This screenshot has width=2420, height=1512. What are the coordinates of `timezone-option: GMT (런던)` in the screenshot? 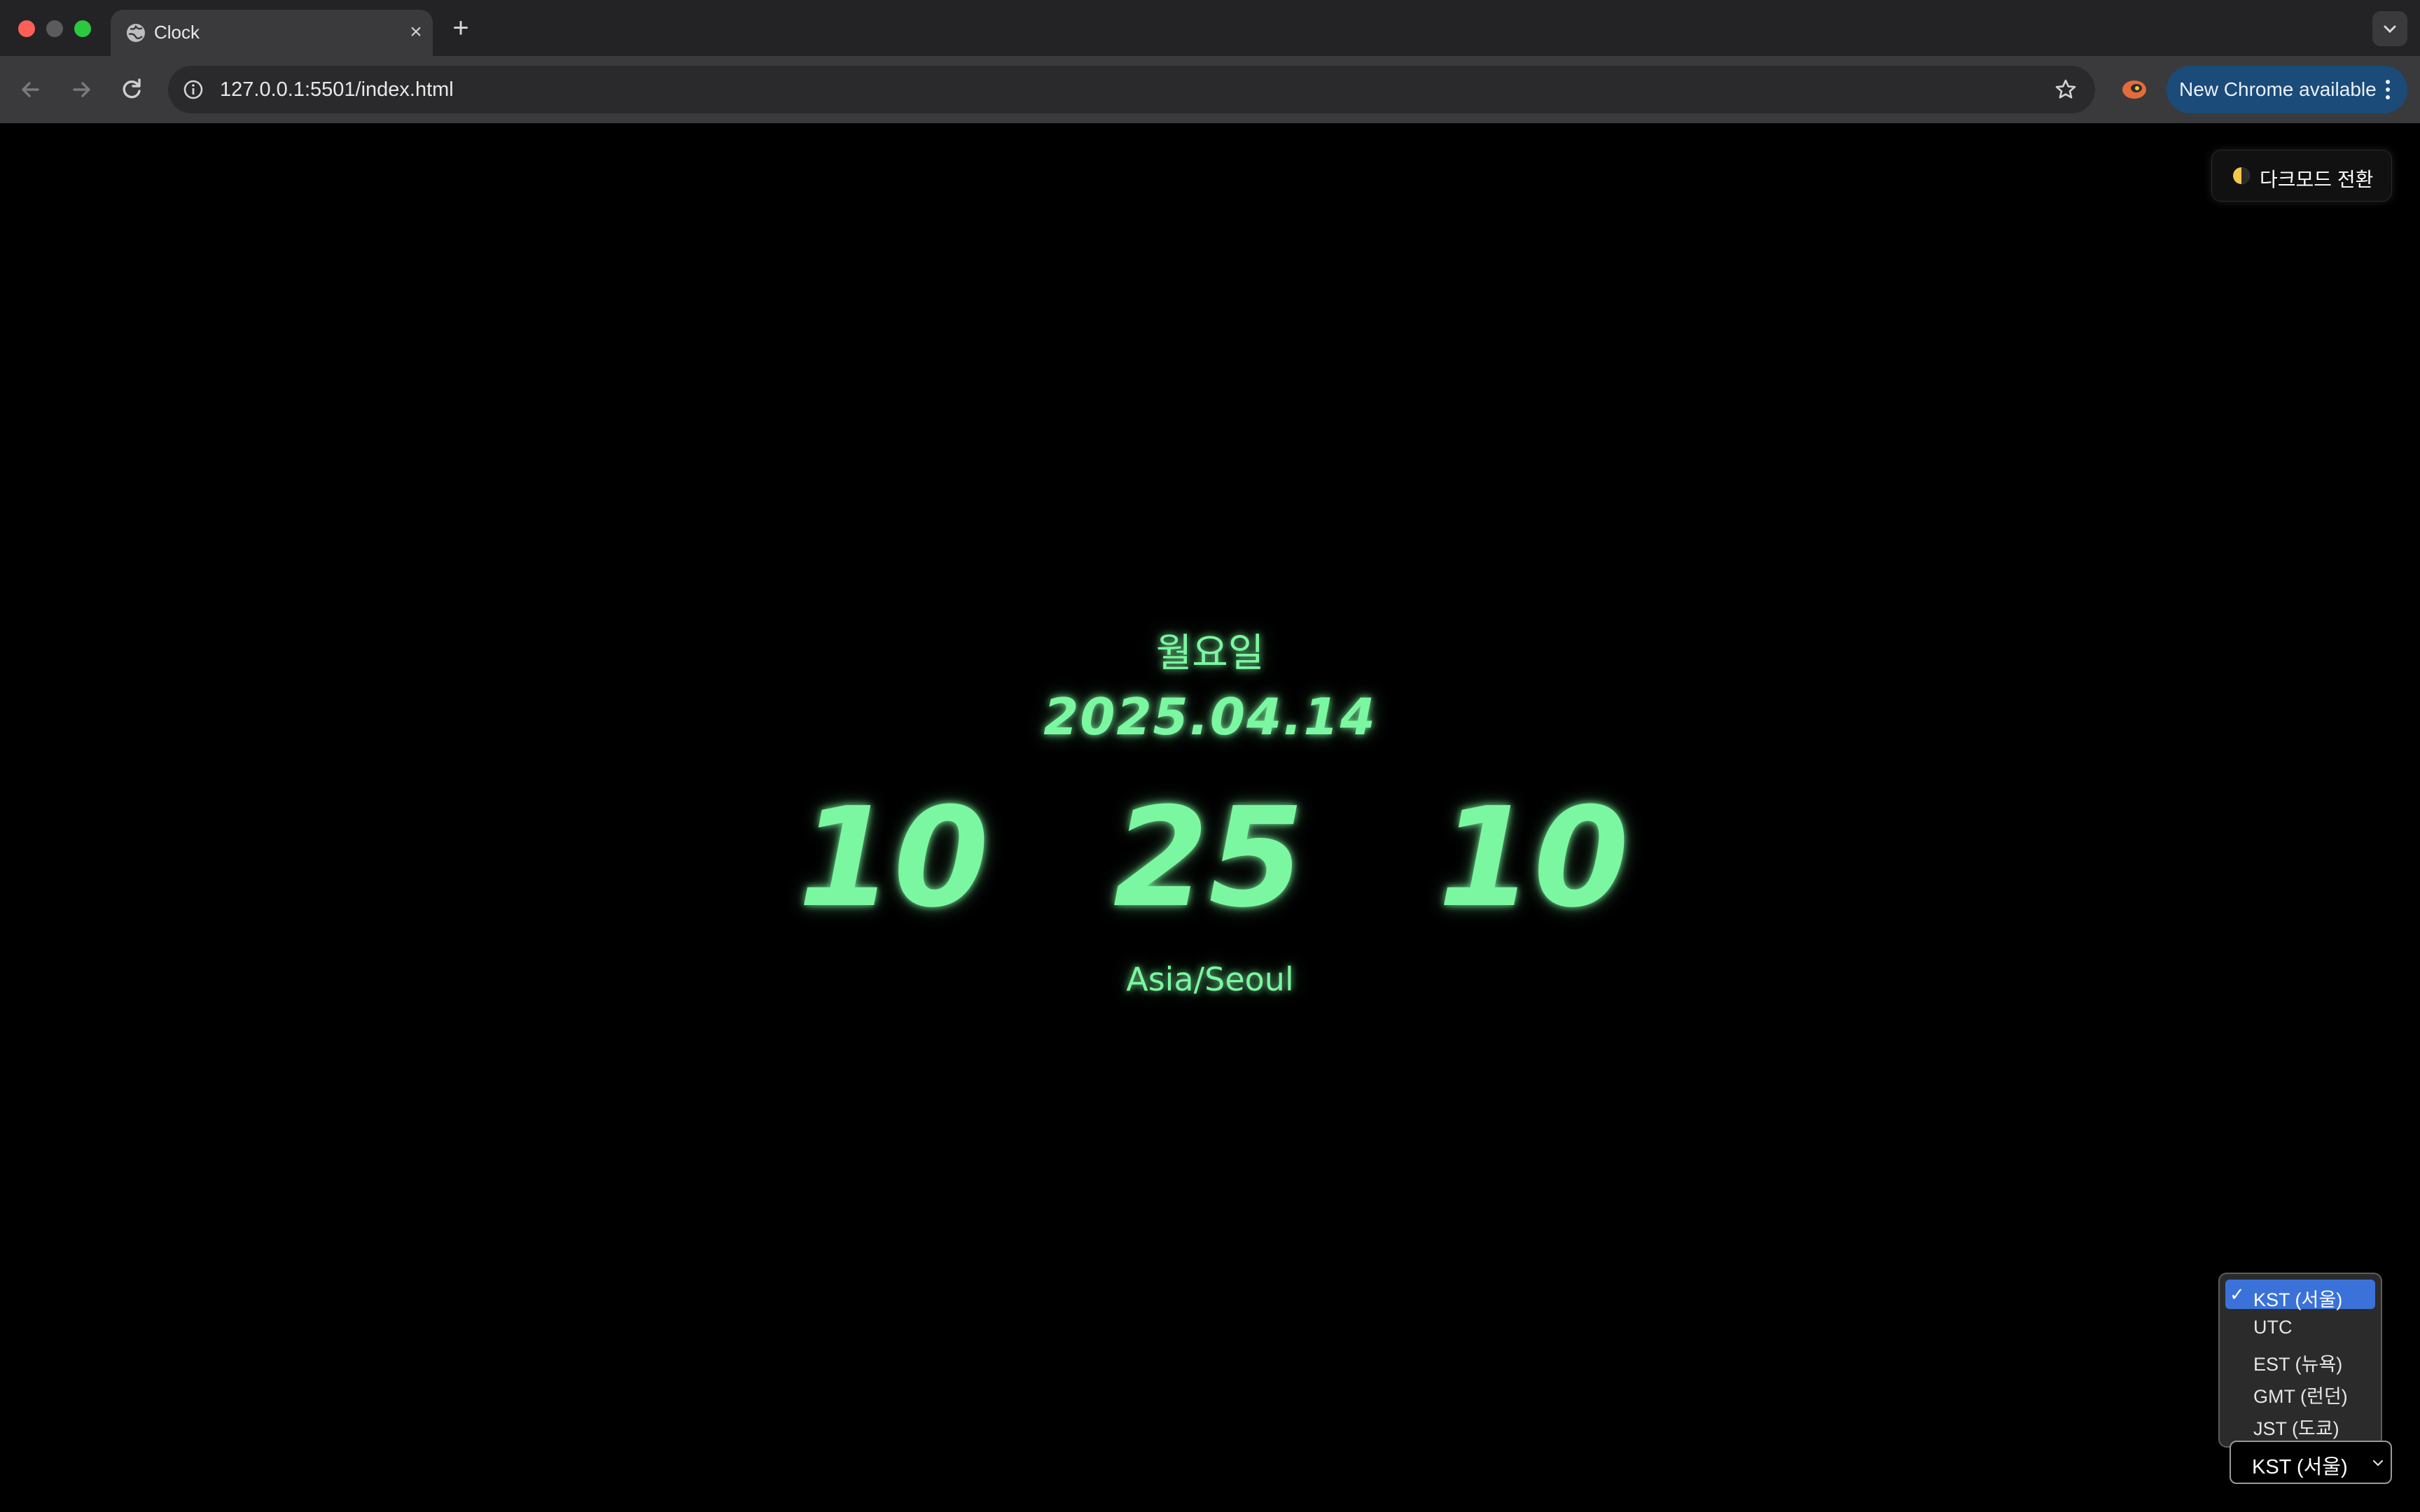 It's located at (2300, 1391).